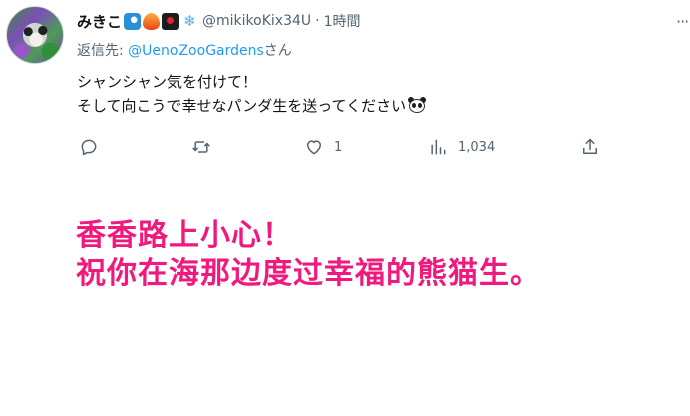 The image size is (690, 416). Describe the element at coordinates (89, 147) in the screenshot. I see `reply-icon` at that location.